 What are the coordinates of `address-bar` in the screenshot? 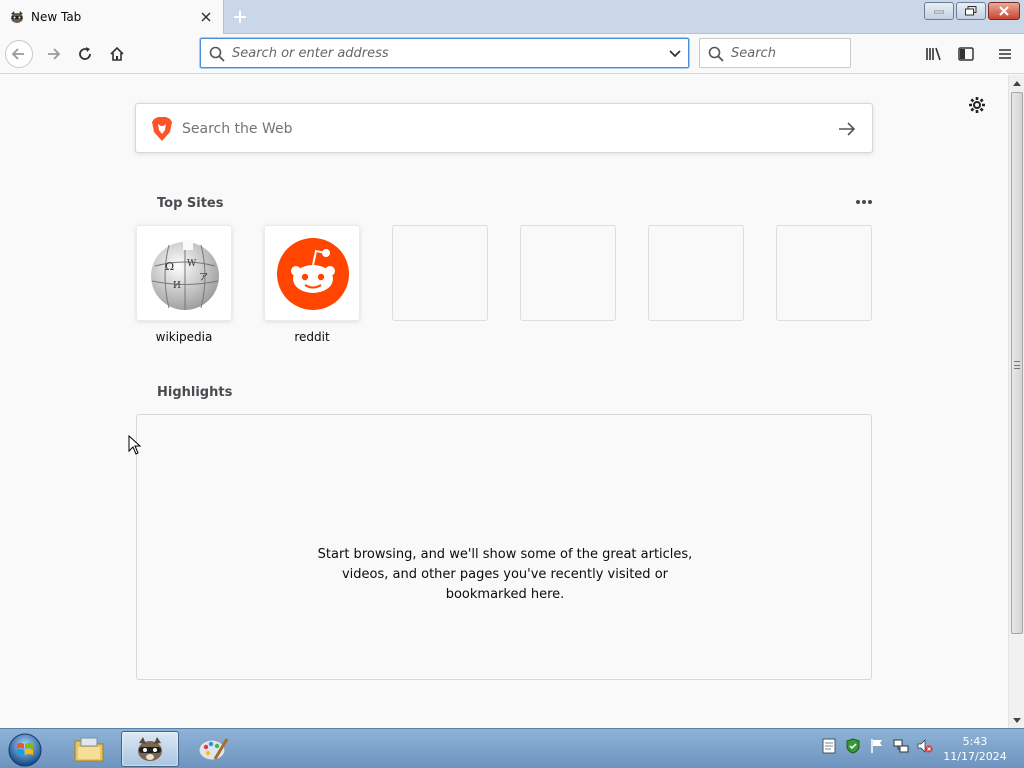 It's located at (444, 53).